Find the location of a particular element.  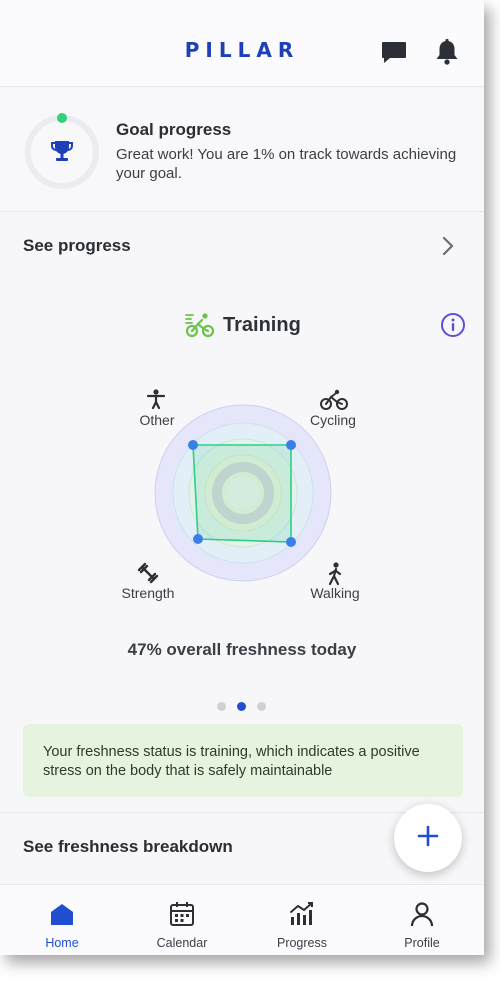

info-icon is located at coordinates (453, 327).